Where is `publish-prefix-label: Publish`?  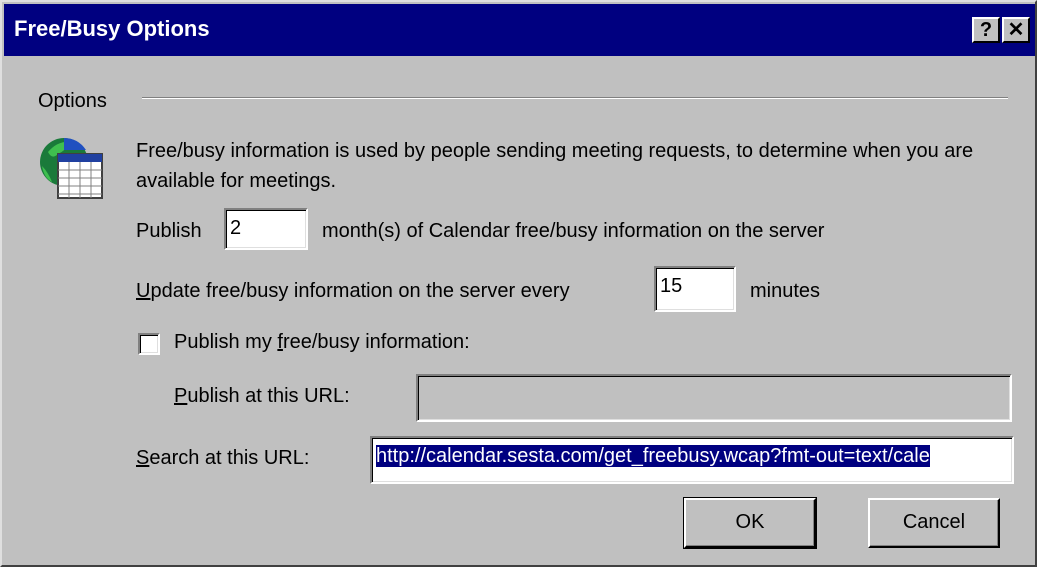
publish-prefix-label: Publish is located at coordinates (169, 231).